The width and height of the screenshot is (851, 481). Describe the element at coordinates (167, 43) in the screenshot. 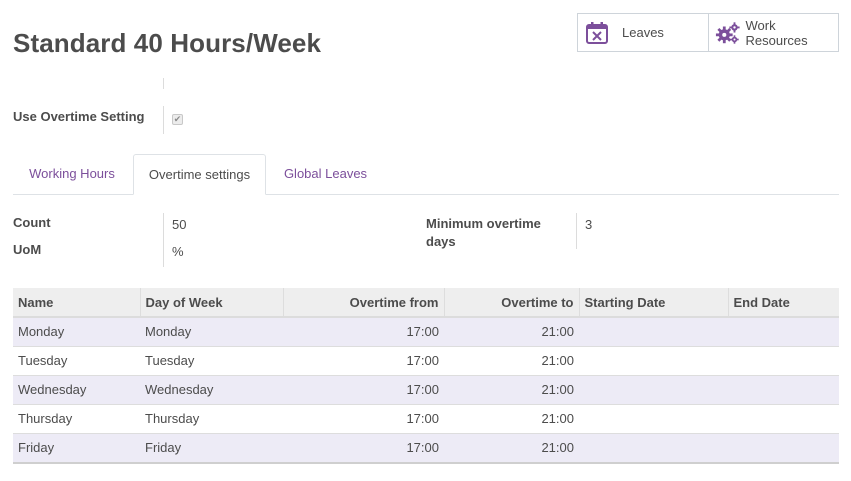

I see `page-title: Standard 40 Hours/Week` at that location.